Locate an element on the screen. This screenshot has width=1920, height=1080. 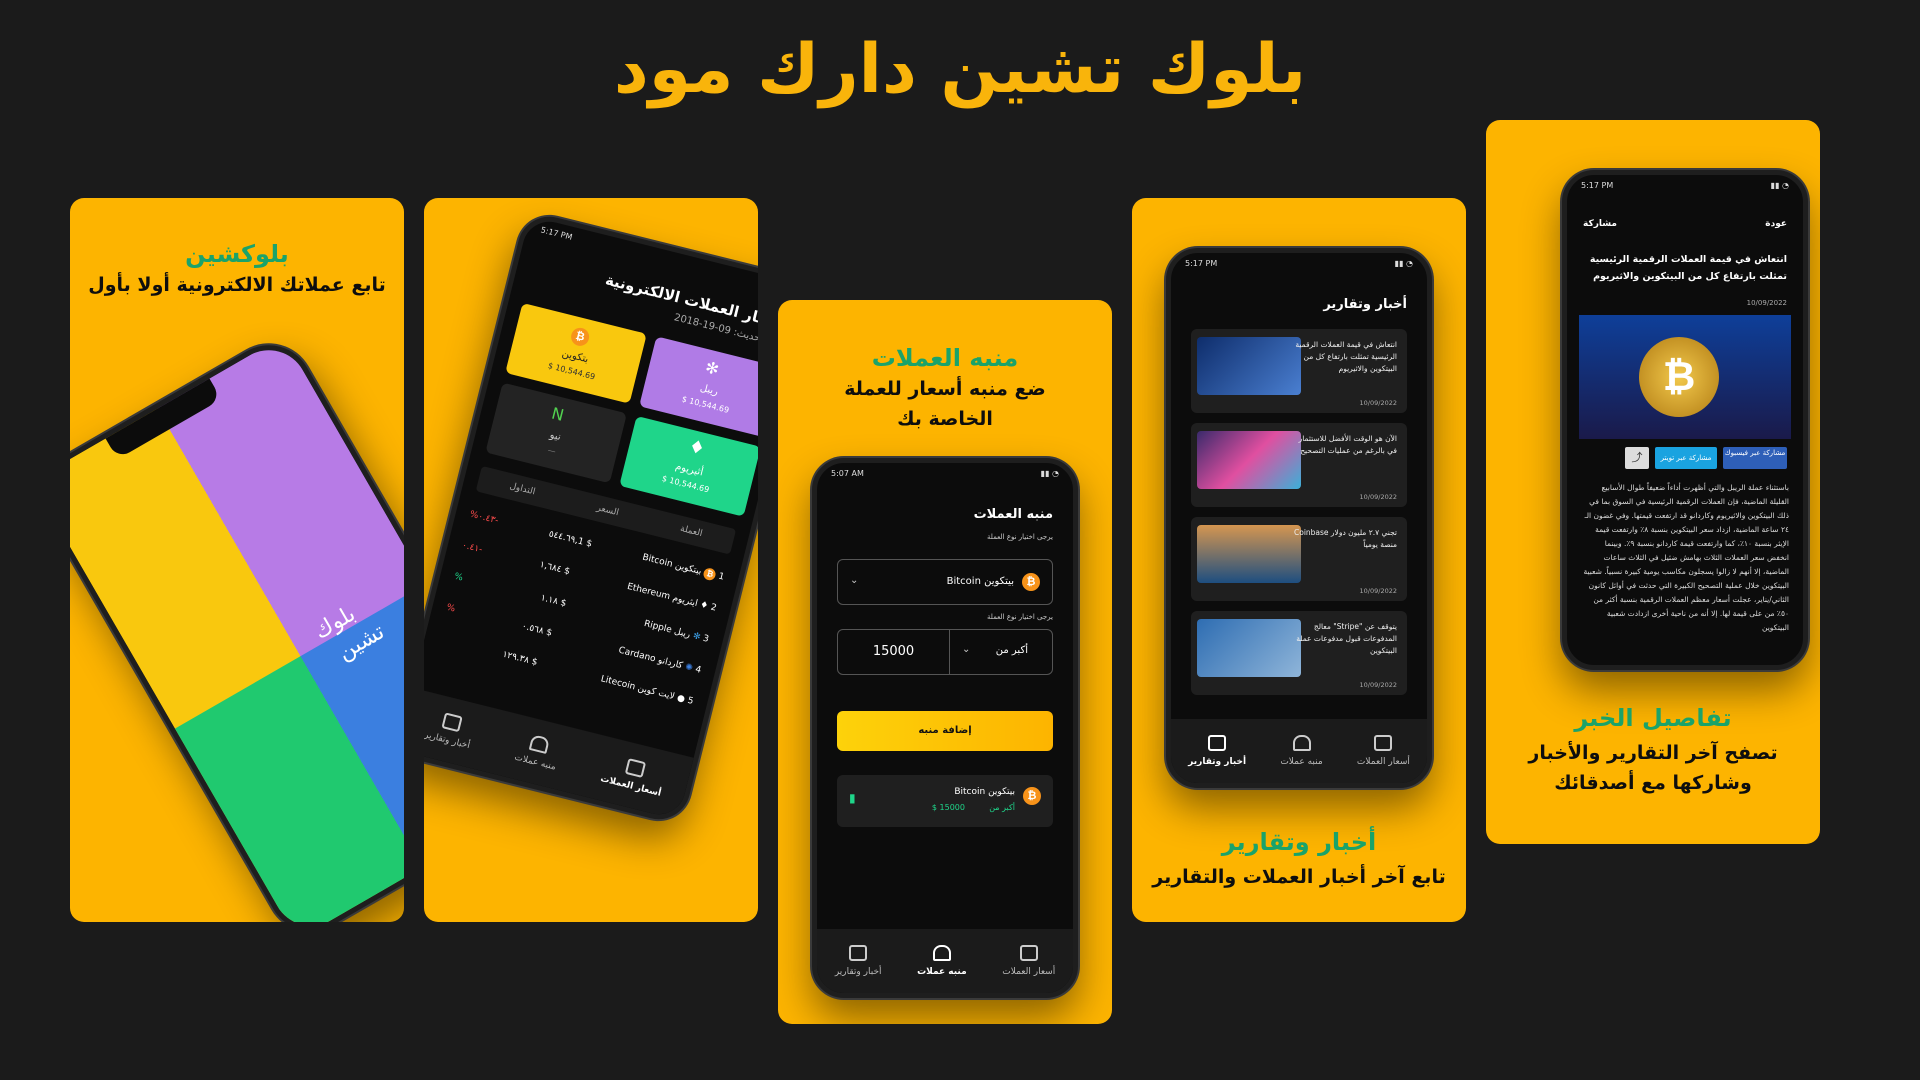
condition-select: أكبر من is located at coordinates (1012, 650).